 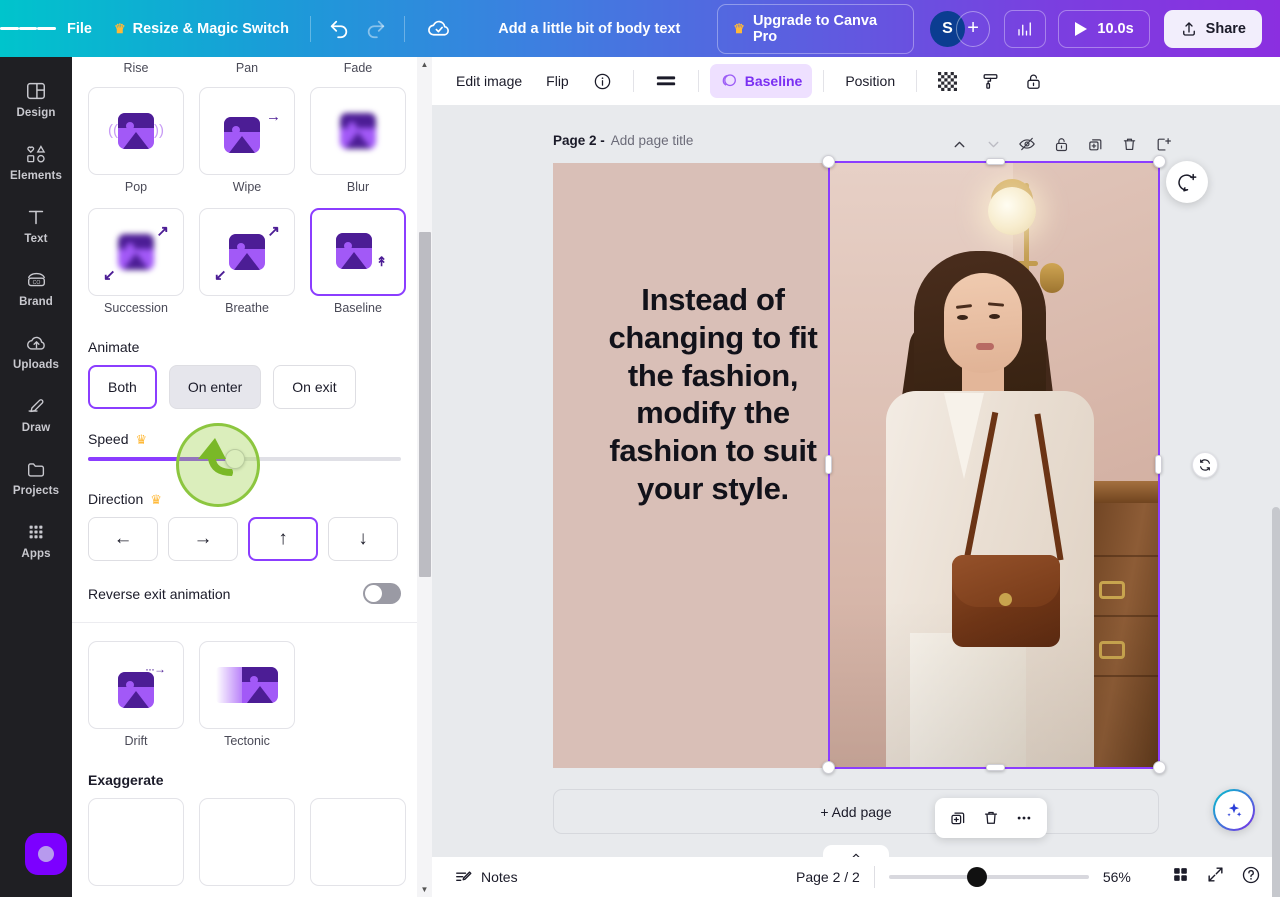 What do you see at coordinates (201, 29) in the screenshot?
I see `resize-magic-switch-button: ♛ Resize & Magic Switch` at bounding box center [201, 29].